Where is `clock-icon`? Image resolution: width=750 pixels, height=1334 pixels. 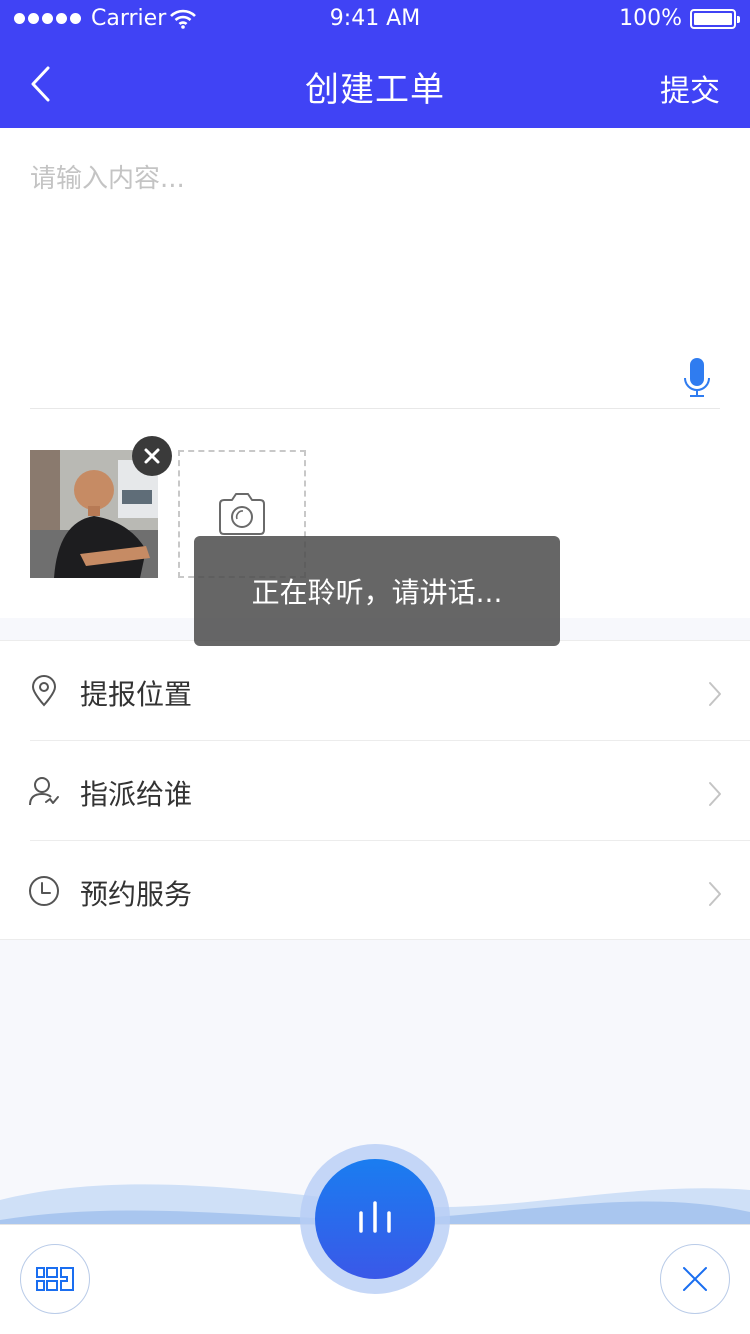
clock-icon is located at coordinates (44, 891).